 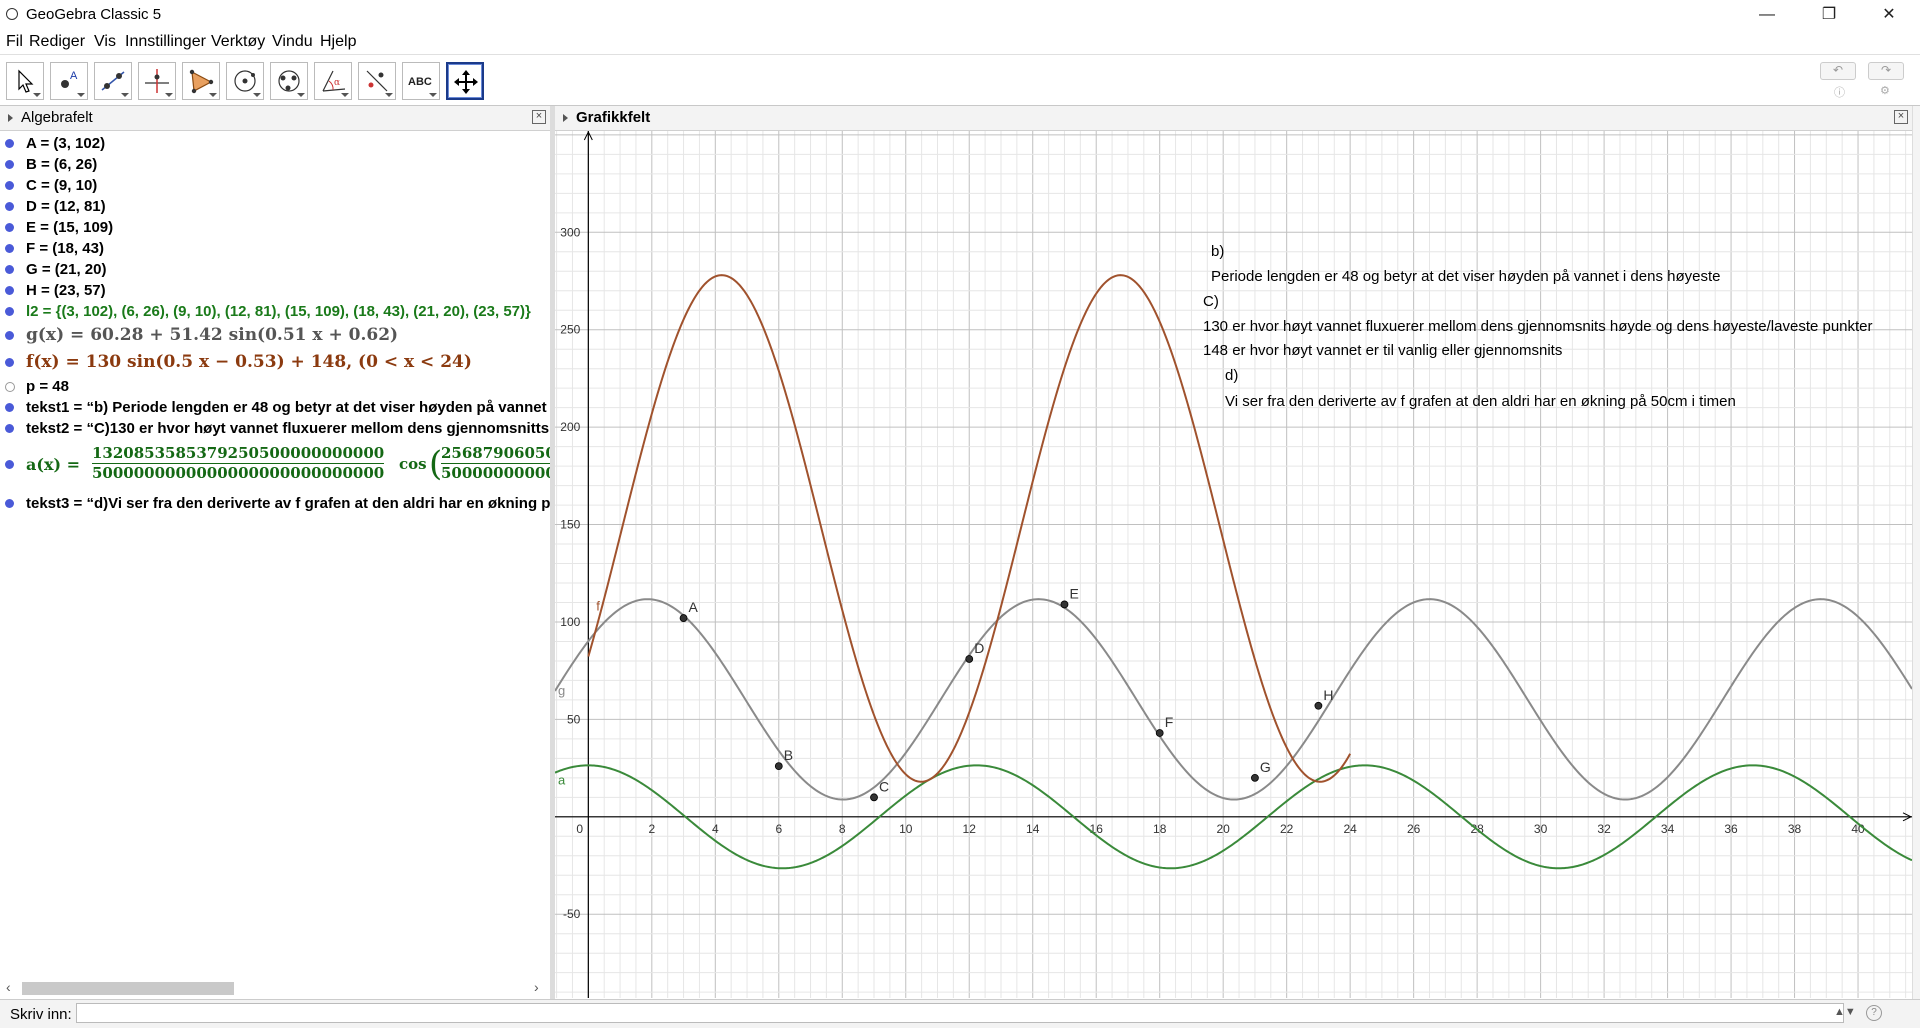 I want to click on algebra-item-B: B = (6, 26), so click(x=275, y=165).